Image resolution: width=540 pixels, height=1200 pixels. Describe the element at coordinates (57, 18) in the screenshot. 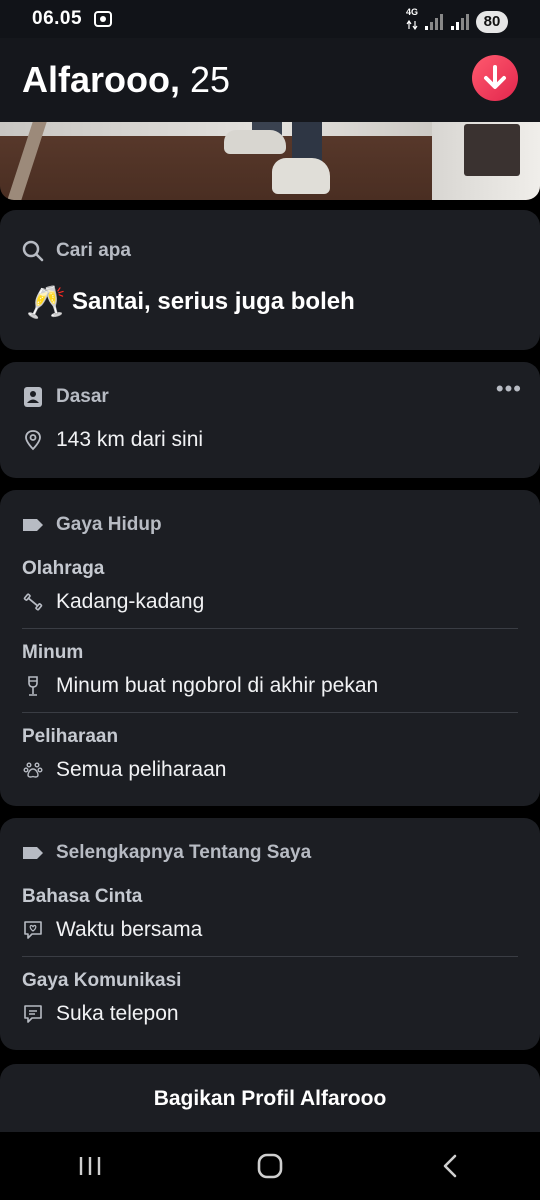

I see `status-time: 06.05` at that location.